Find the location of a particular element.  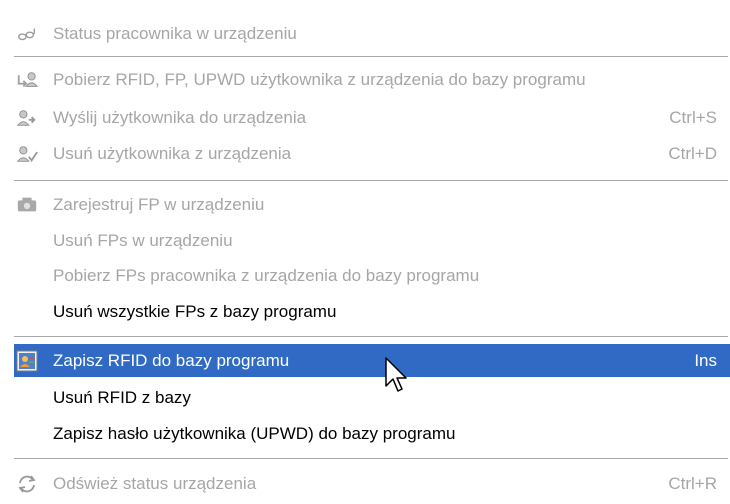

footprints-icon is located at coordinates (27, 34).